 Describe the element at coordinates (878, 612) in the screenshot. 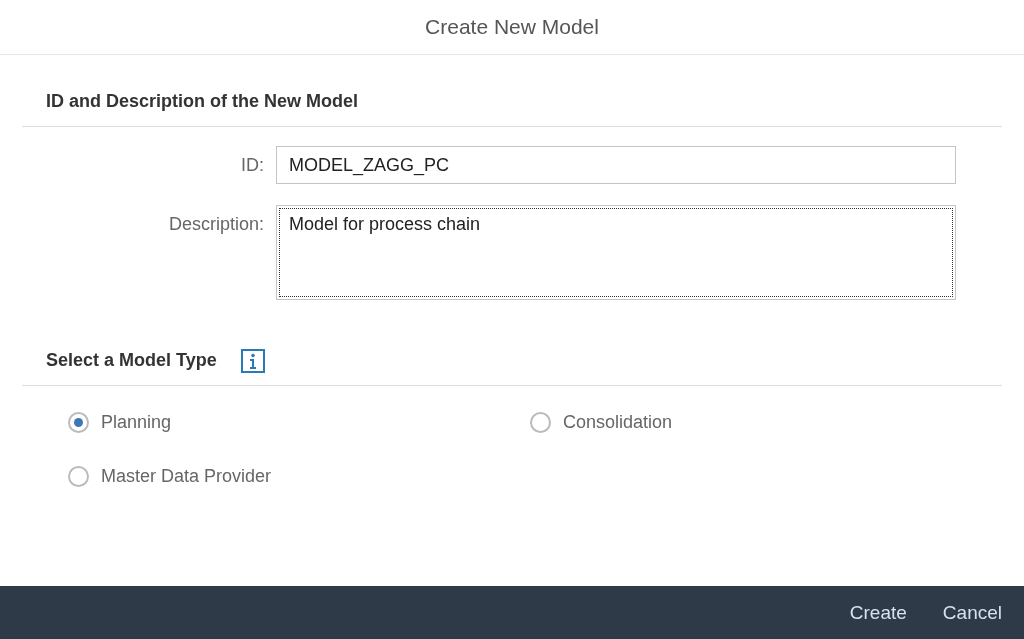

I see `footer-button: Create` at that location.